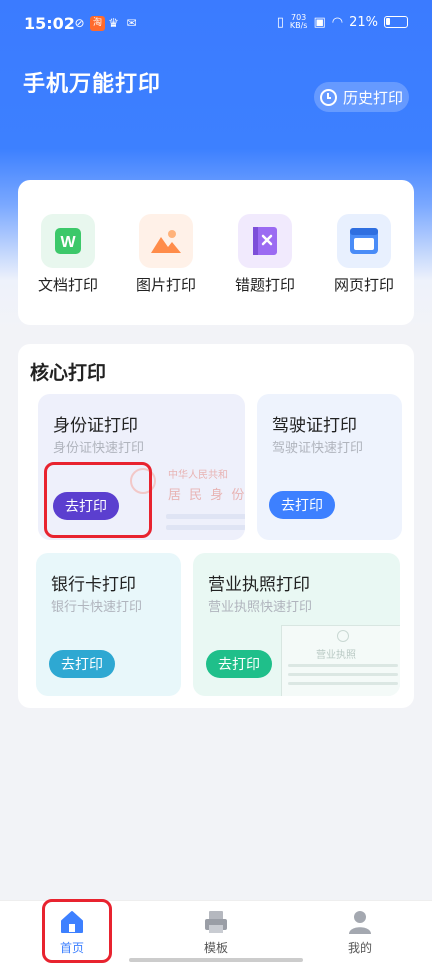 This screenshot has width=432, height=964. What do you see at coordinates (68, 373) in the screenshot?
I see `section-title: 核心打印` at bounding box center [68, 373].